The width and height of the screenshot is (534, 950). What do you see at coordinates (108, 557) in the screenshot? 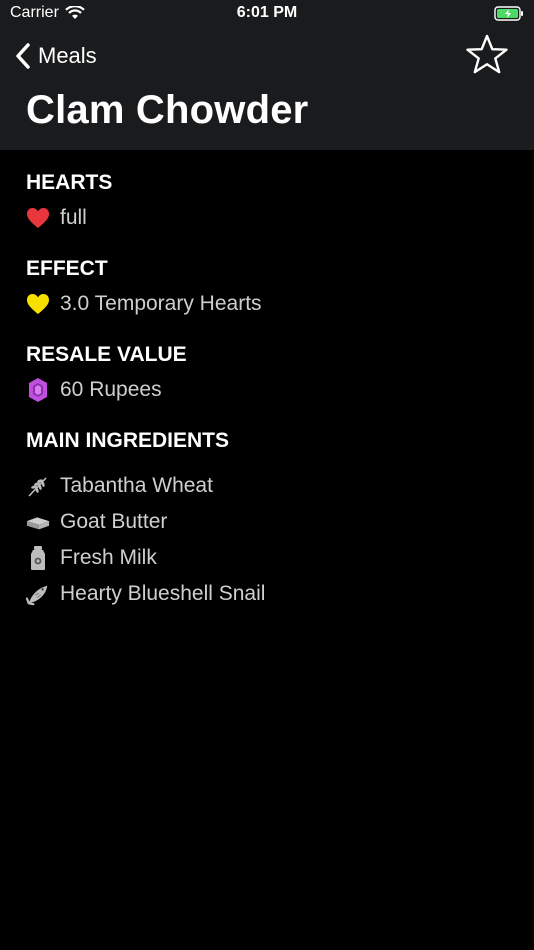
I see `ingredient-label: Fresh Milk` at bounding box center [108, 557].